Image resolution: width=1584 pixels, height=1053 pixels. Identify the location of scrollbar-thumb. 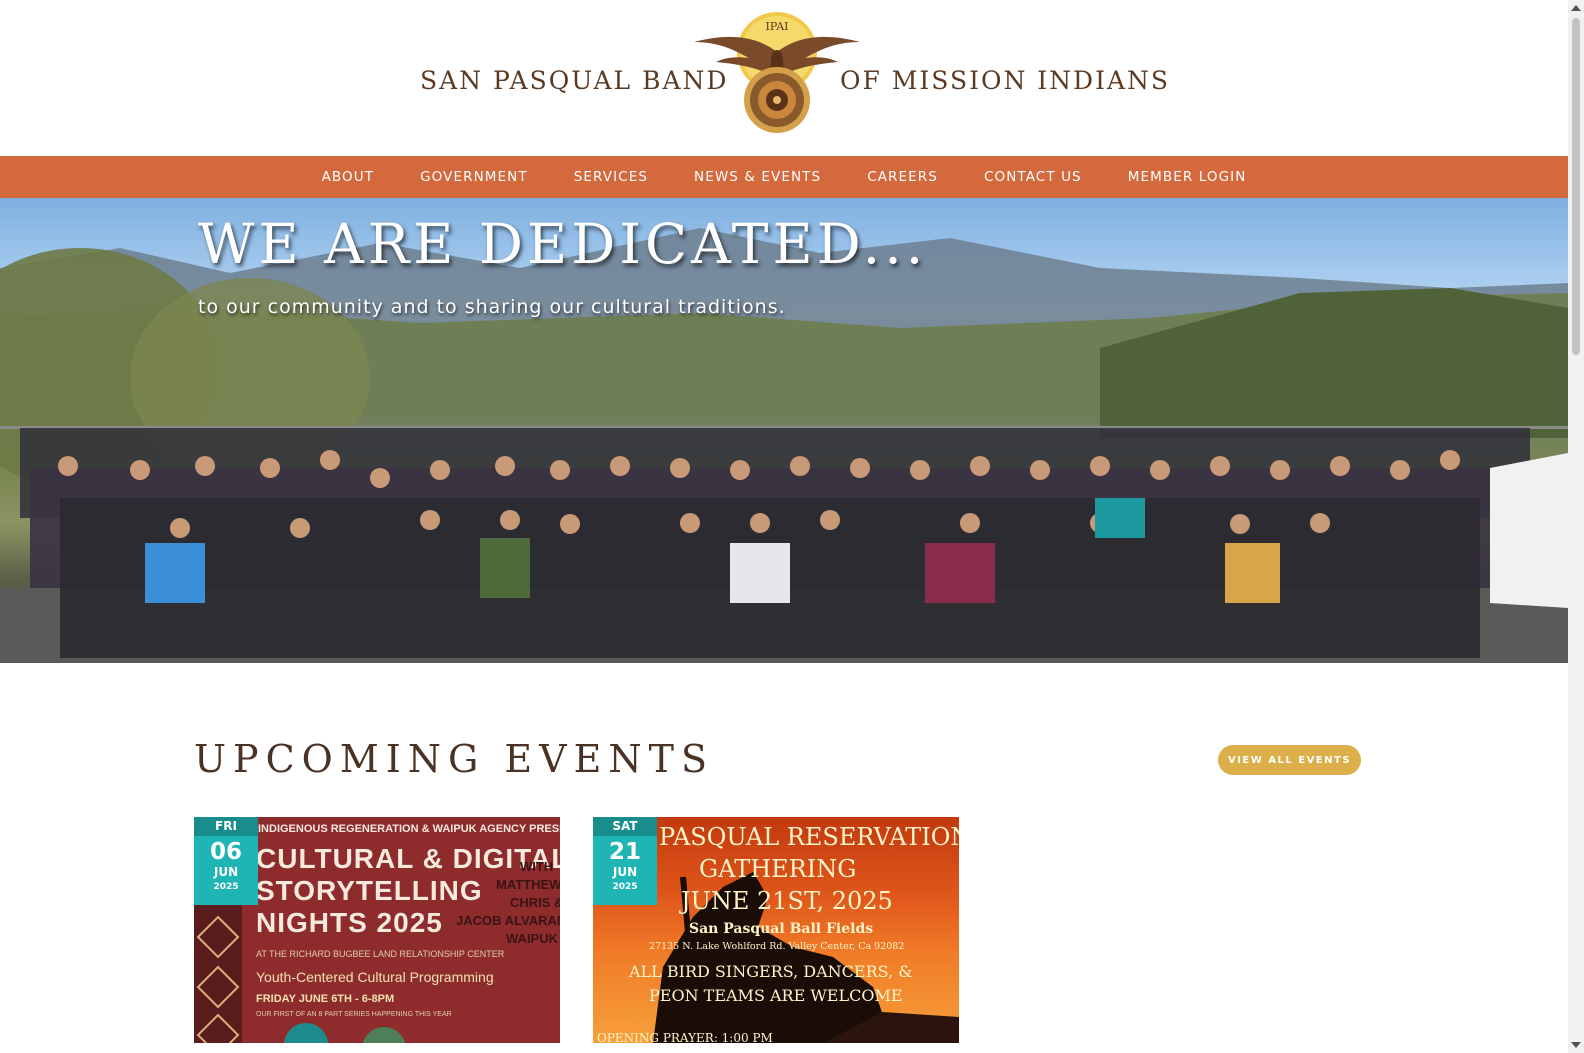
(1576, 186).